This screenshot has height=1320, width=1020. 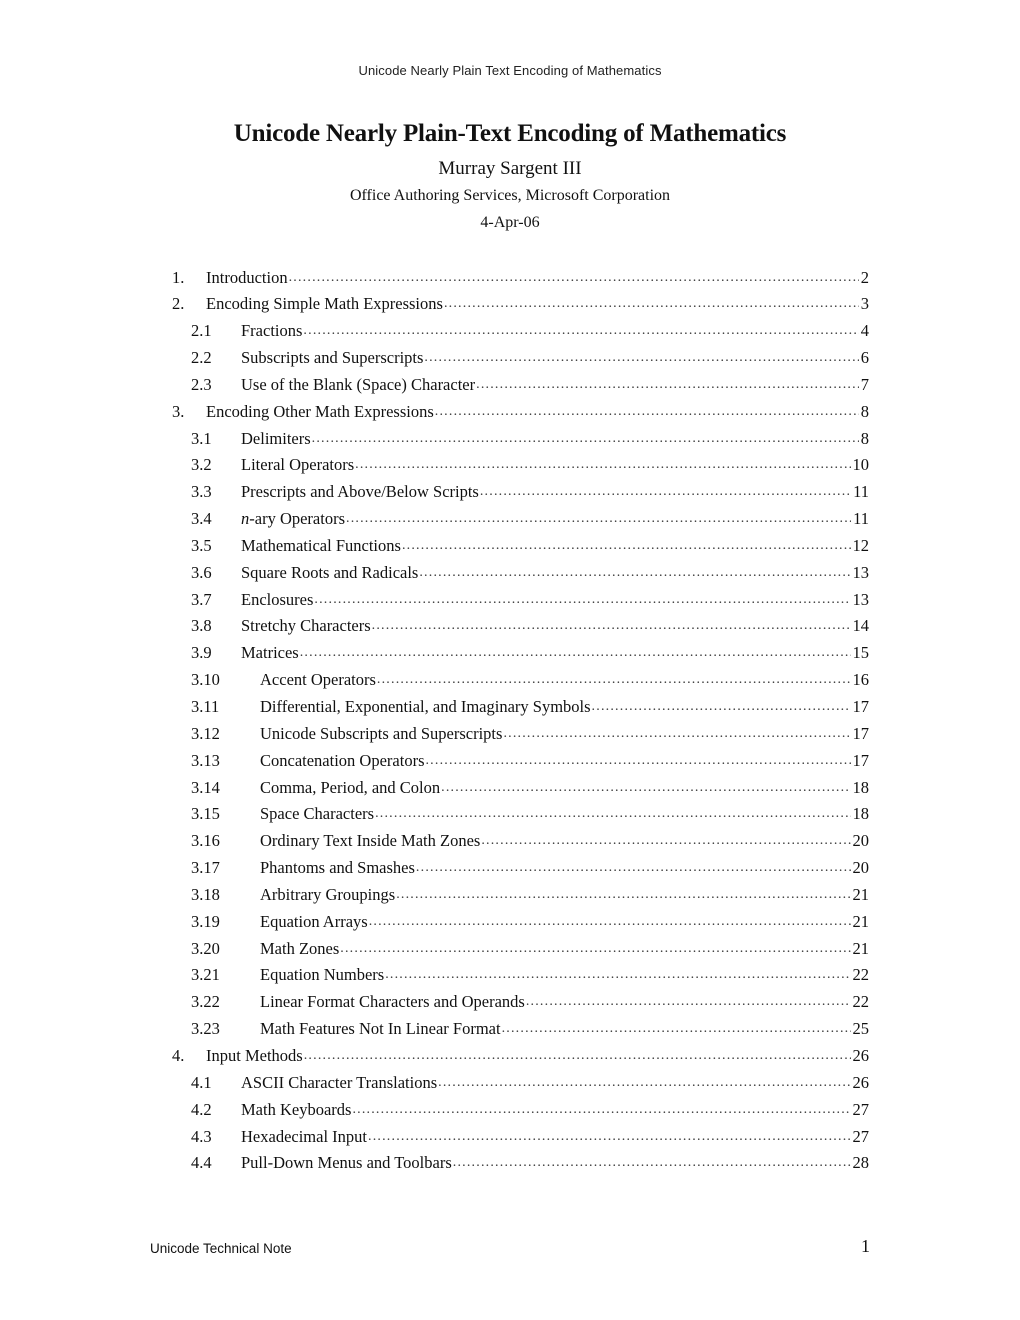 What do you see at coordinates (329, 573) in the screenshot?
I see `toc-entry-title: Square Roots and Radicals` at bounding box center [329, 573].